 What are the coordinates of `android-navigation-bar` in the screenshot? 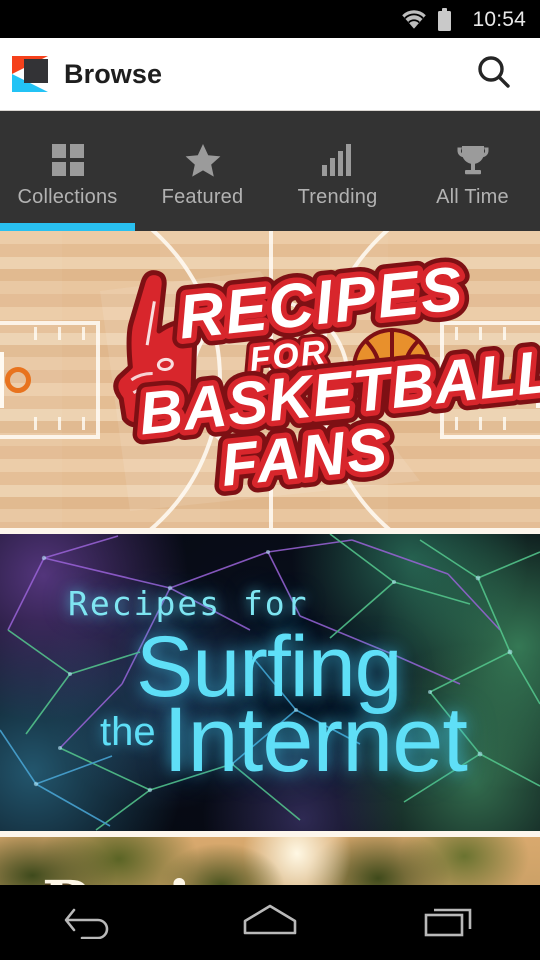 It's located at (270, 922).